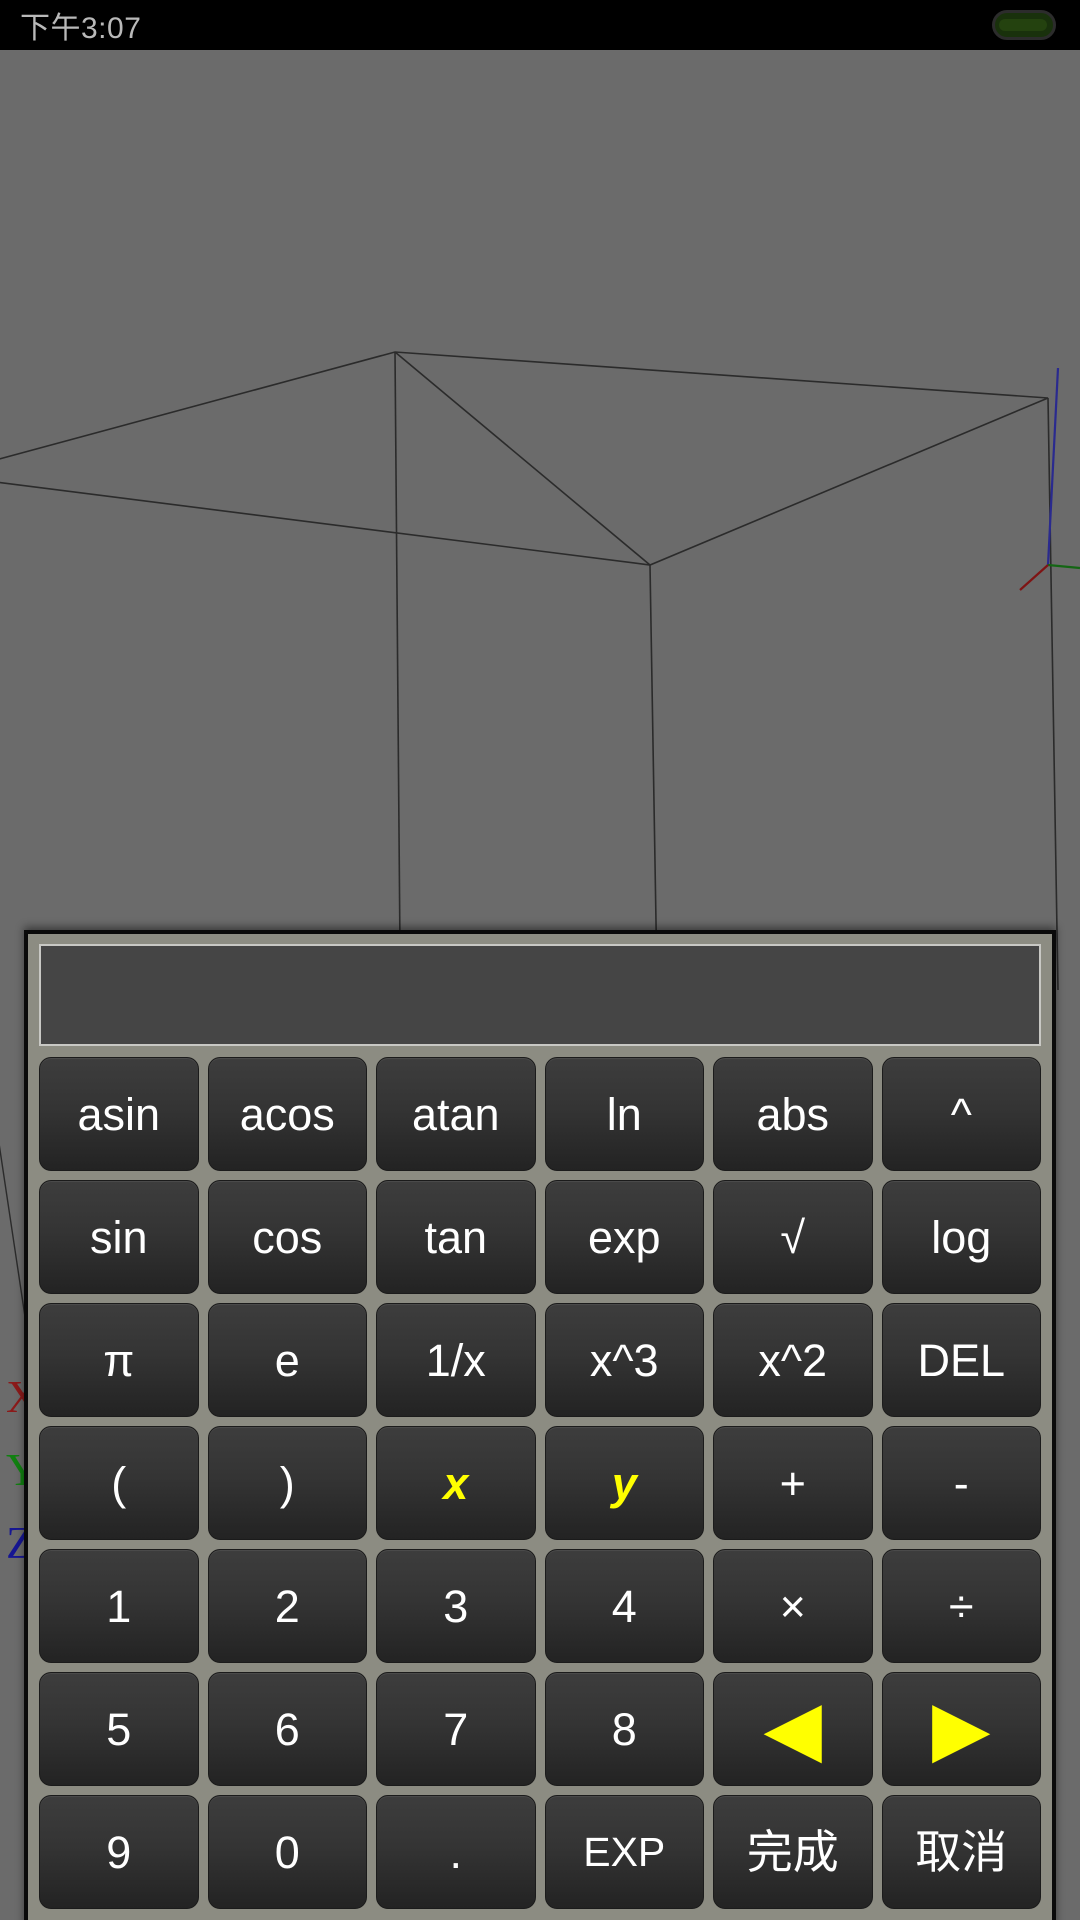 The image size is (1080, 1920). What do you see at coordinates (624, 1237) in the screenshot?
I see `key-exp: exp` at bounding box center [624, 1237].